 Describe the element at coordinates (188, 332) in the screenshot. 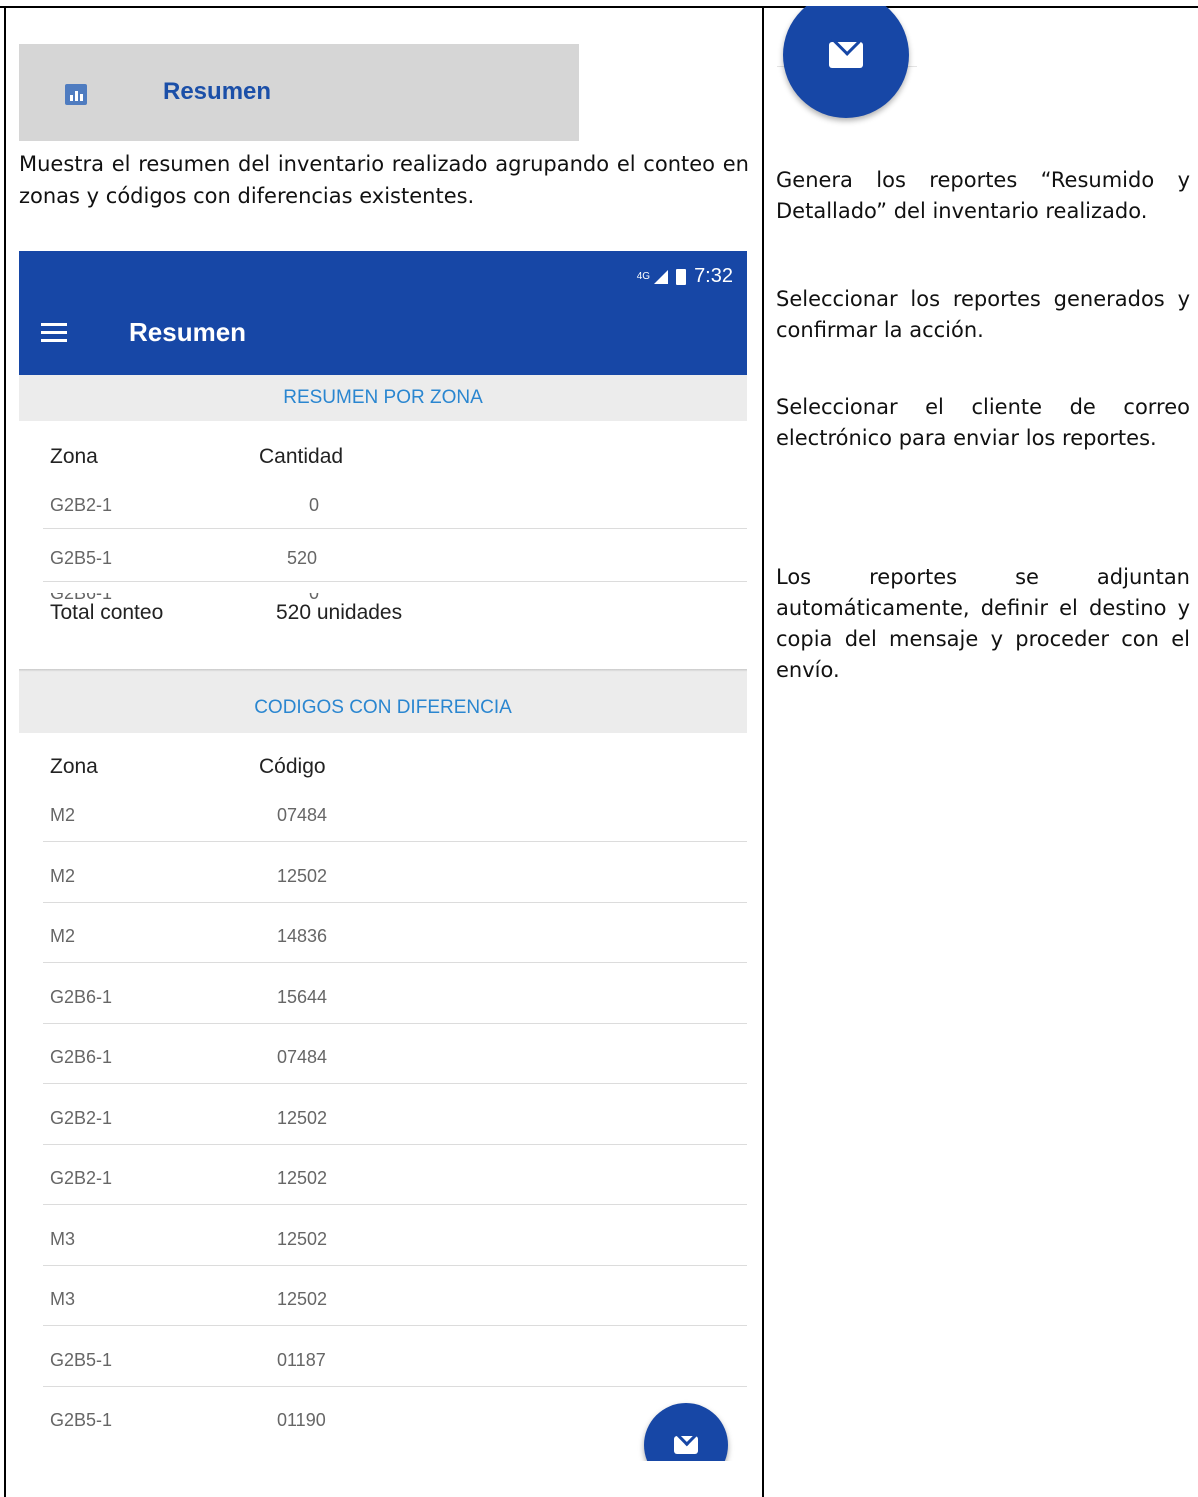

I see `app-title: Resumen` at that location.